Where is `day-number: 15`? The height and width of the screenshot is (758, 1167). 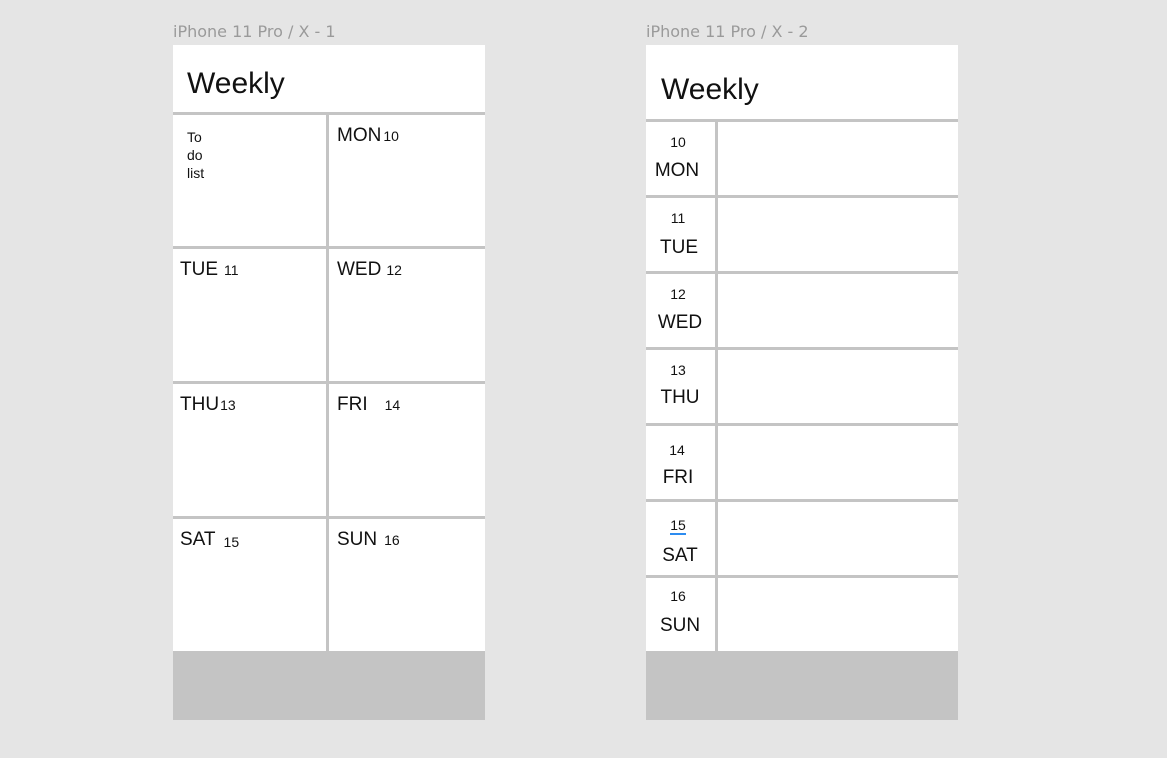 day-number: 15 is located at coordinates (231, 542).